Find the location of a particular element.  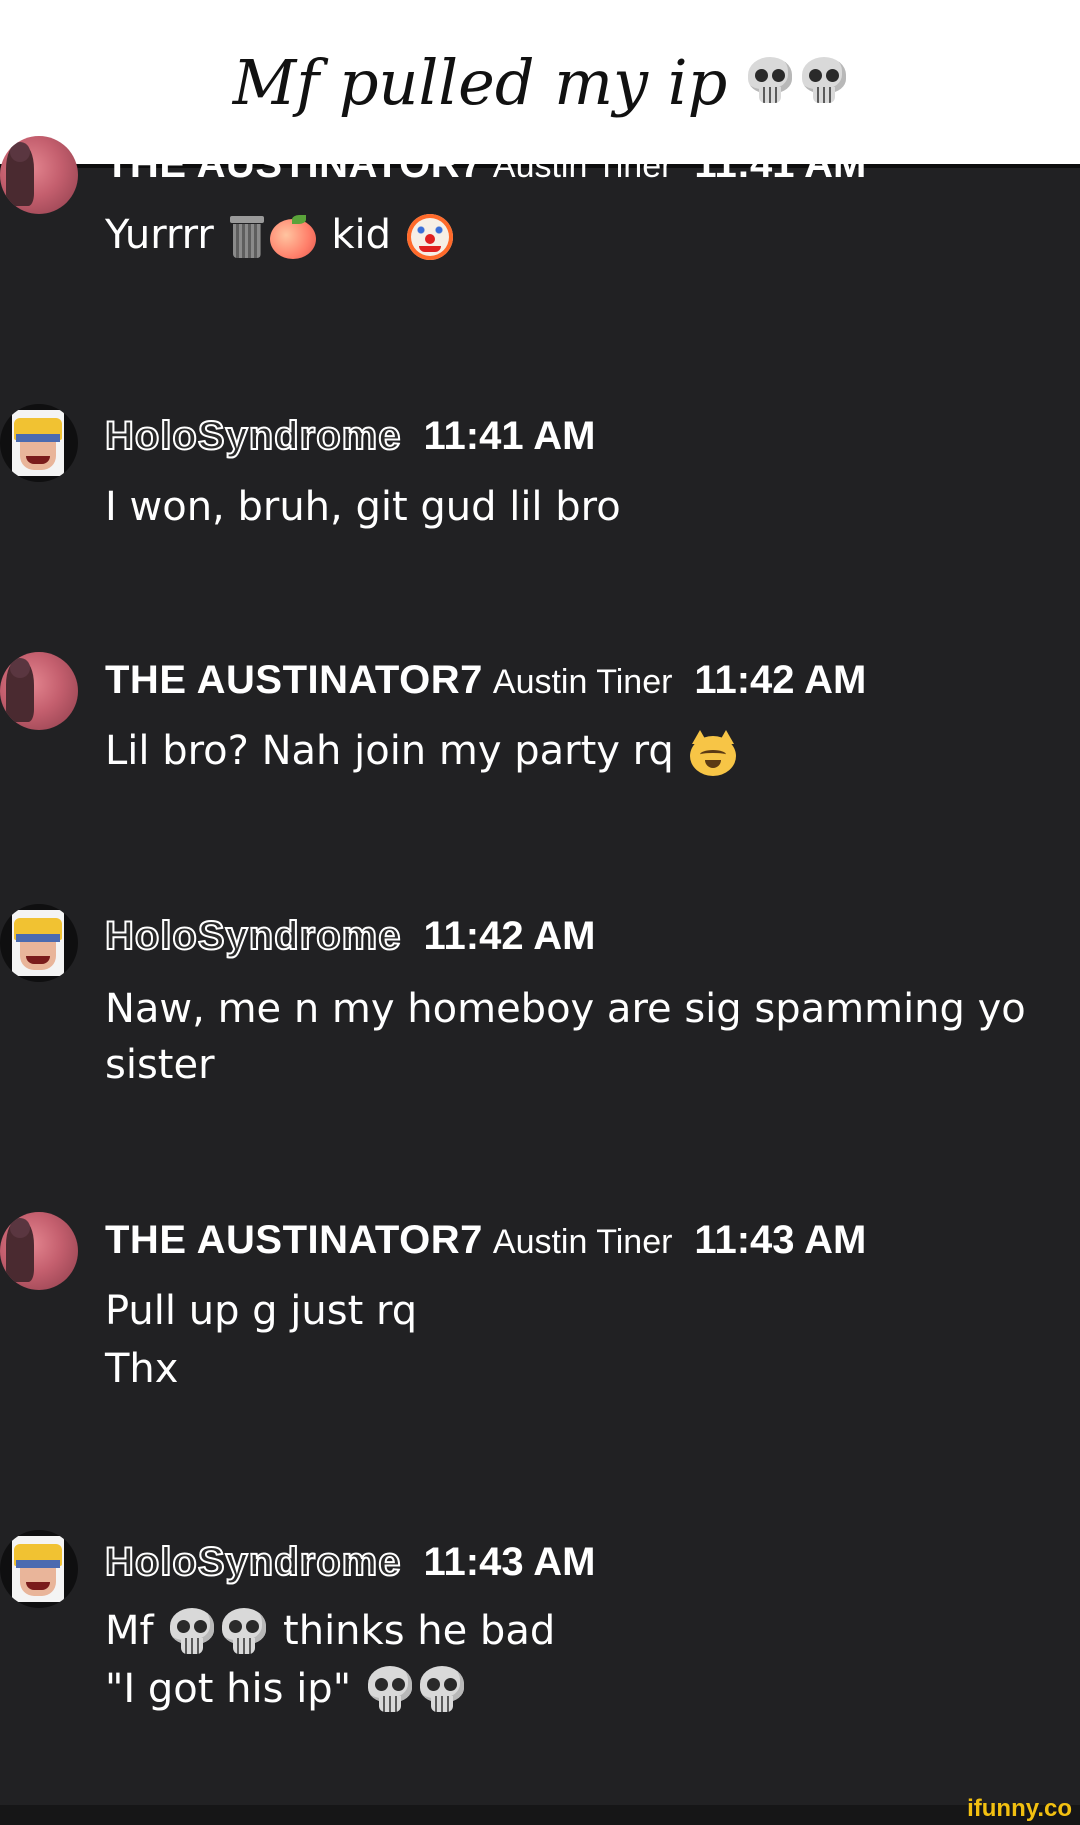

message-header: HoloSyndrome 11:42 AM is located at coordinates (350, 936).